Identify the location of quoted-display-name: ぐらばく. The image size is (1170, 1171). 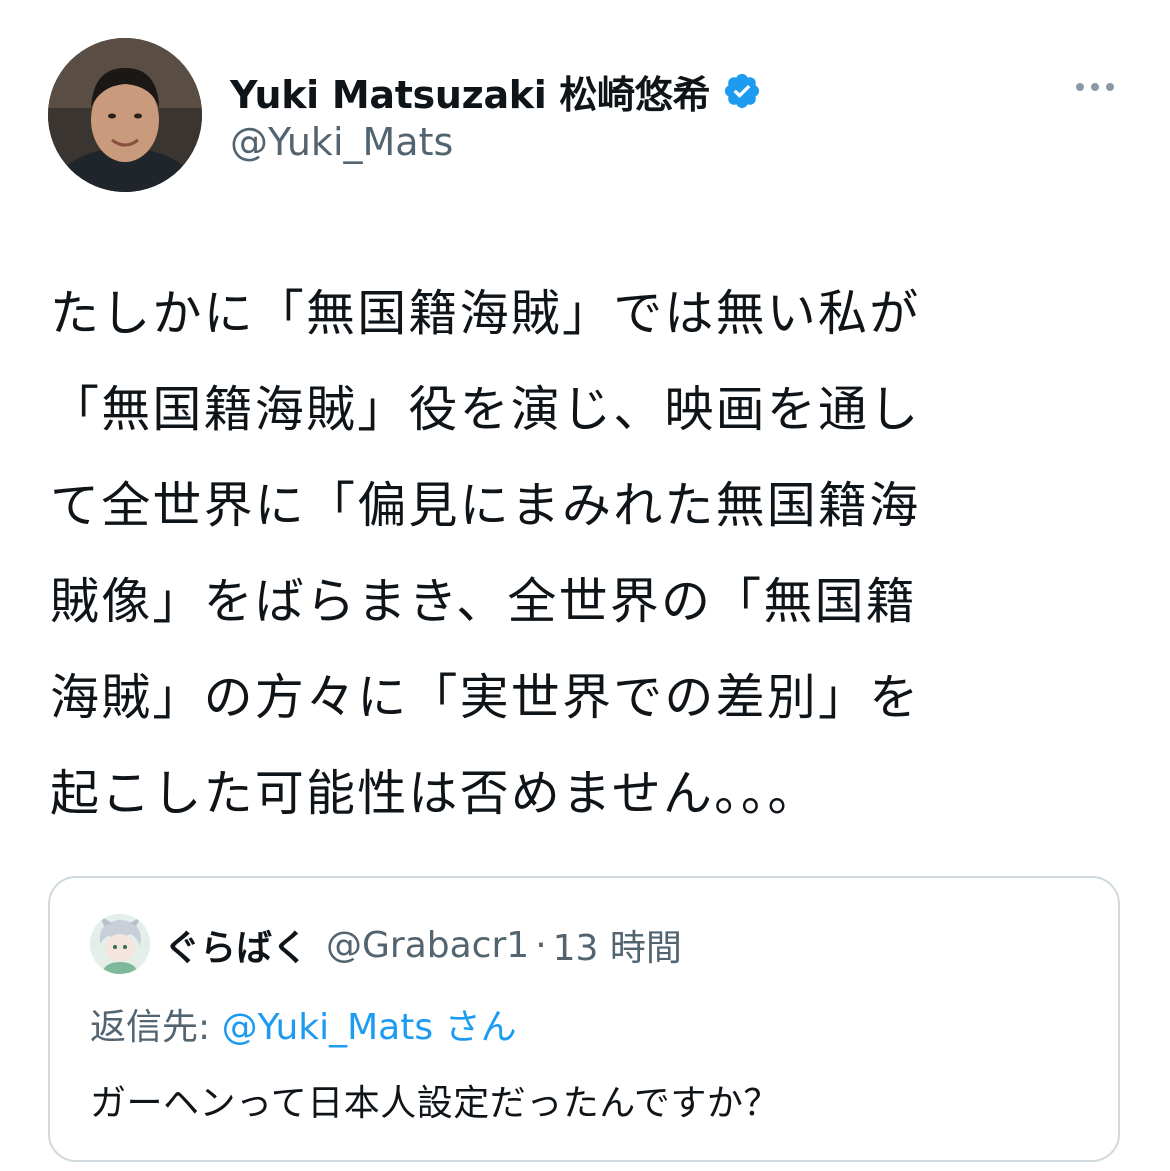
(236, 945).